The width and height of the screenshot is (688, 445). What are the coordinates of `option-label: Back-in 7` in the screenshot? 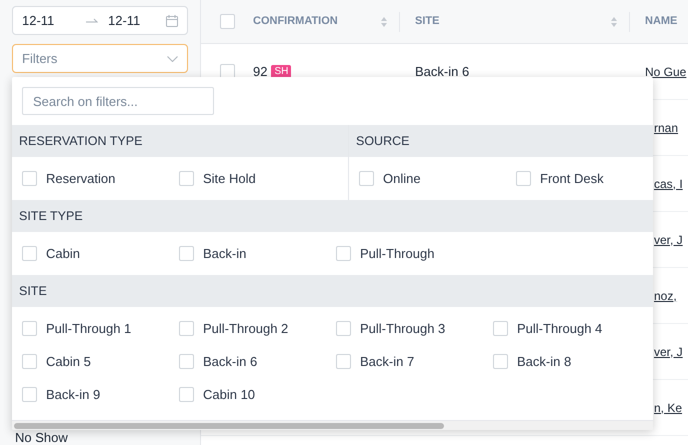 It's located at (387, 362).